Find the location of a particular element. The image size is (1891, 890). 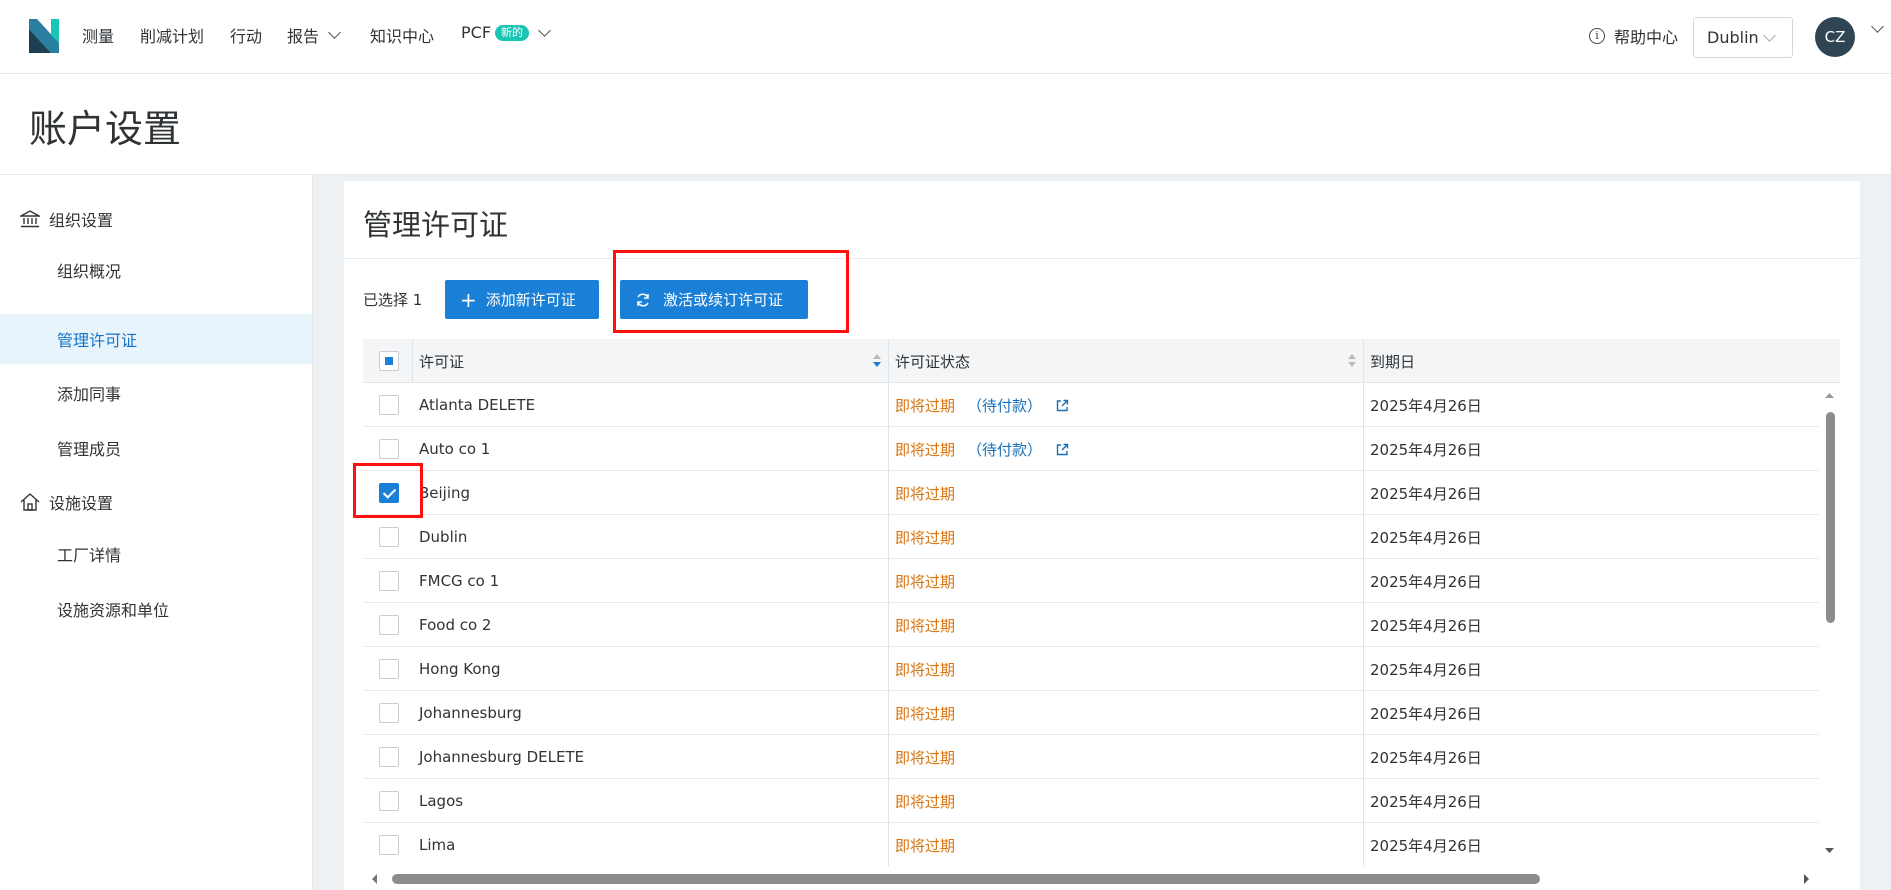

nav-reports: 报告 is located at coordinates (314, 35).